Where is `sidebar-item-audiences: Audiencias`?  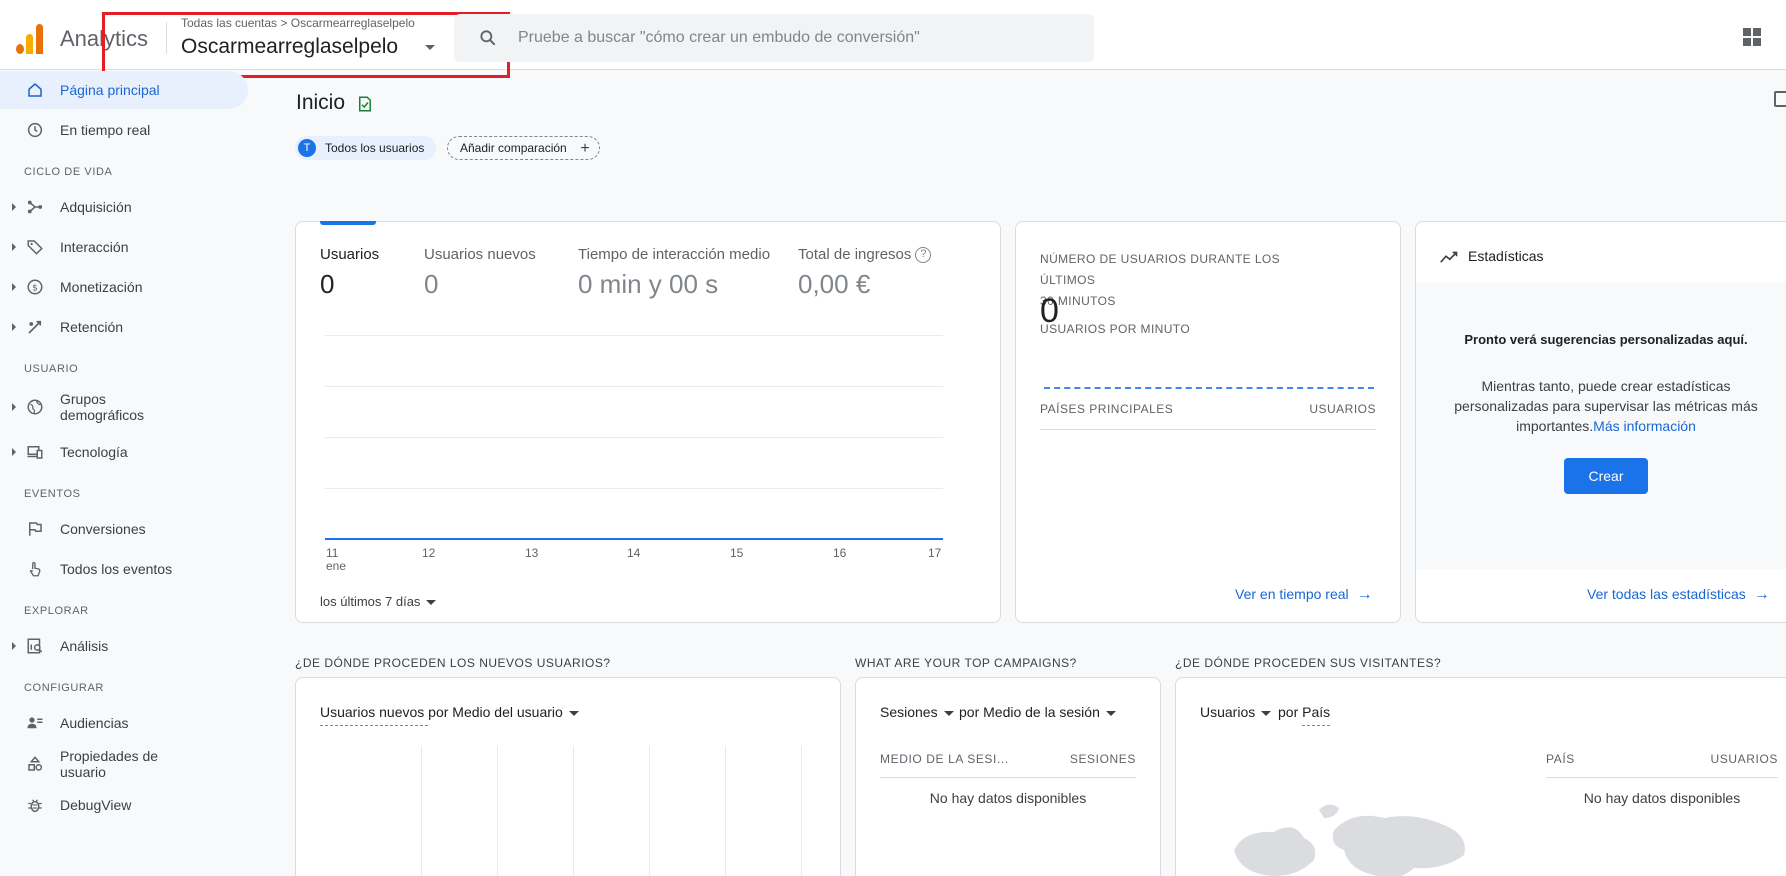
sidebar-item-audiences: Audiencias is located at coordinates (124, 723).